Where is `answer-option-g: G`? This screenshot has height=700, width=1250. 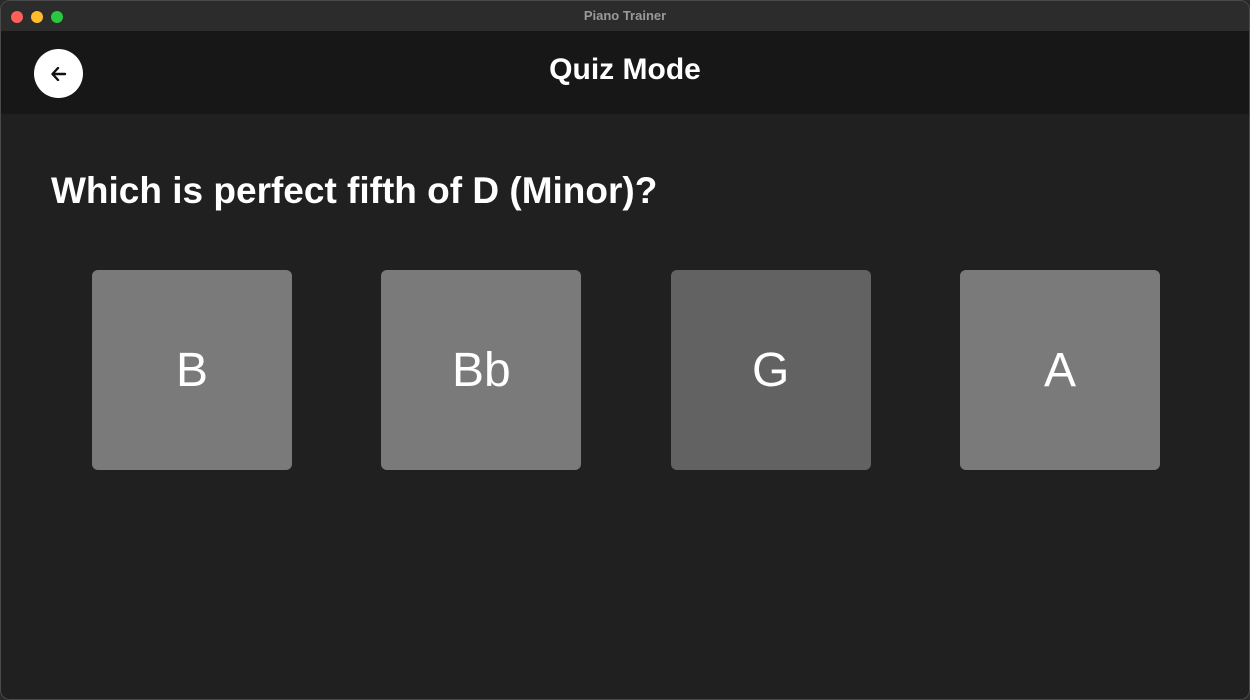
answer-option-g: G is located at coordinates (770, 370).